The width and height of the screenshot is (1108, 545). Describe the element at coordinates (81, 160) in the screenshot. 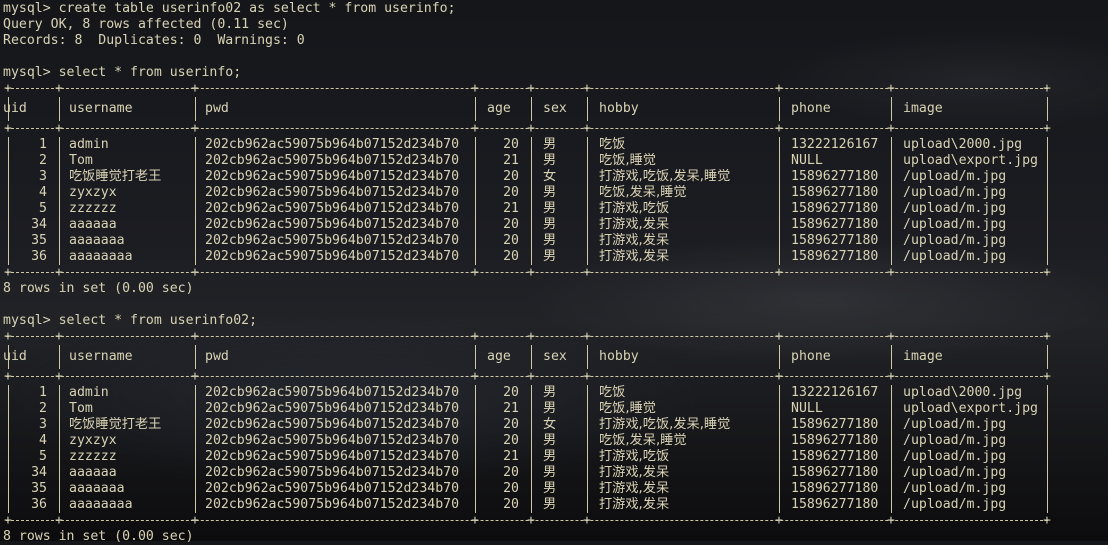

I see `cell-username: Tom` at that location.